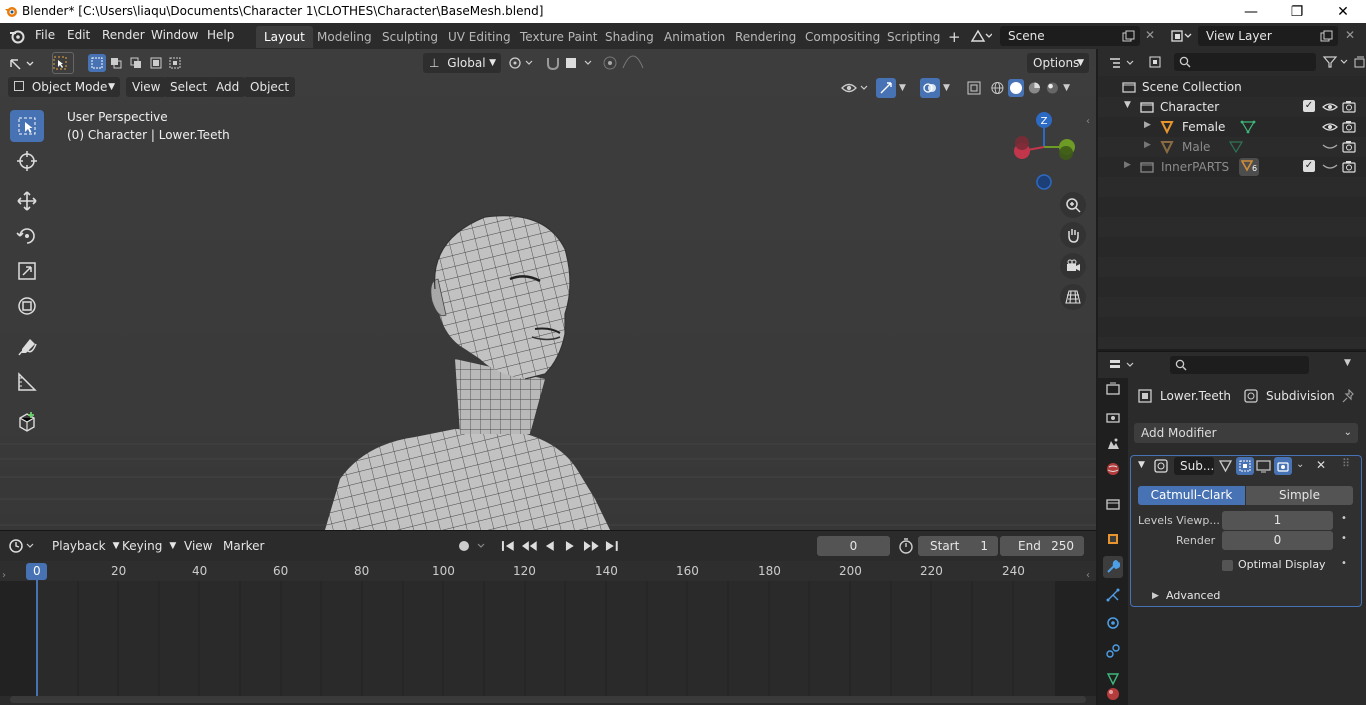 Image resolution: width=1366 pixels, height=705 pixels. Describe the element at coordinates (24, 64) in the screenshot. I see `editor-type-button` at that location.